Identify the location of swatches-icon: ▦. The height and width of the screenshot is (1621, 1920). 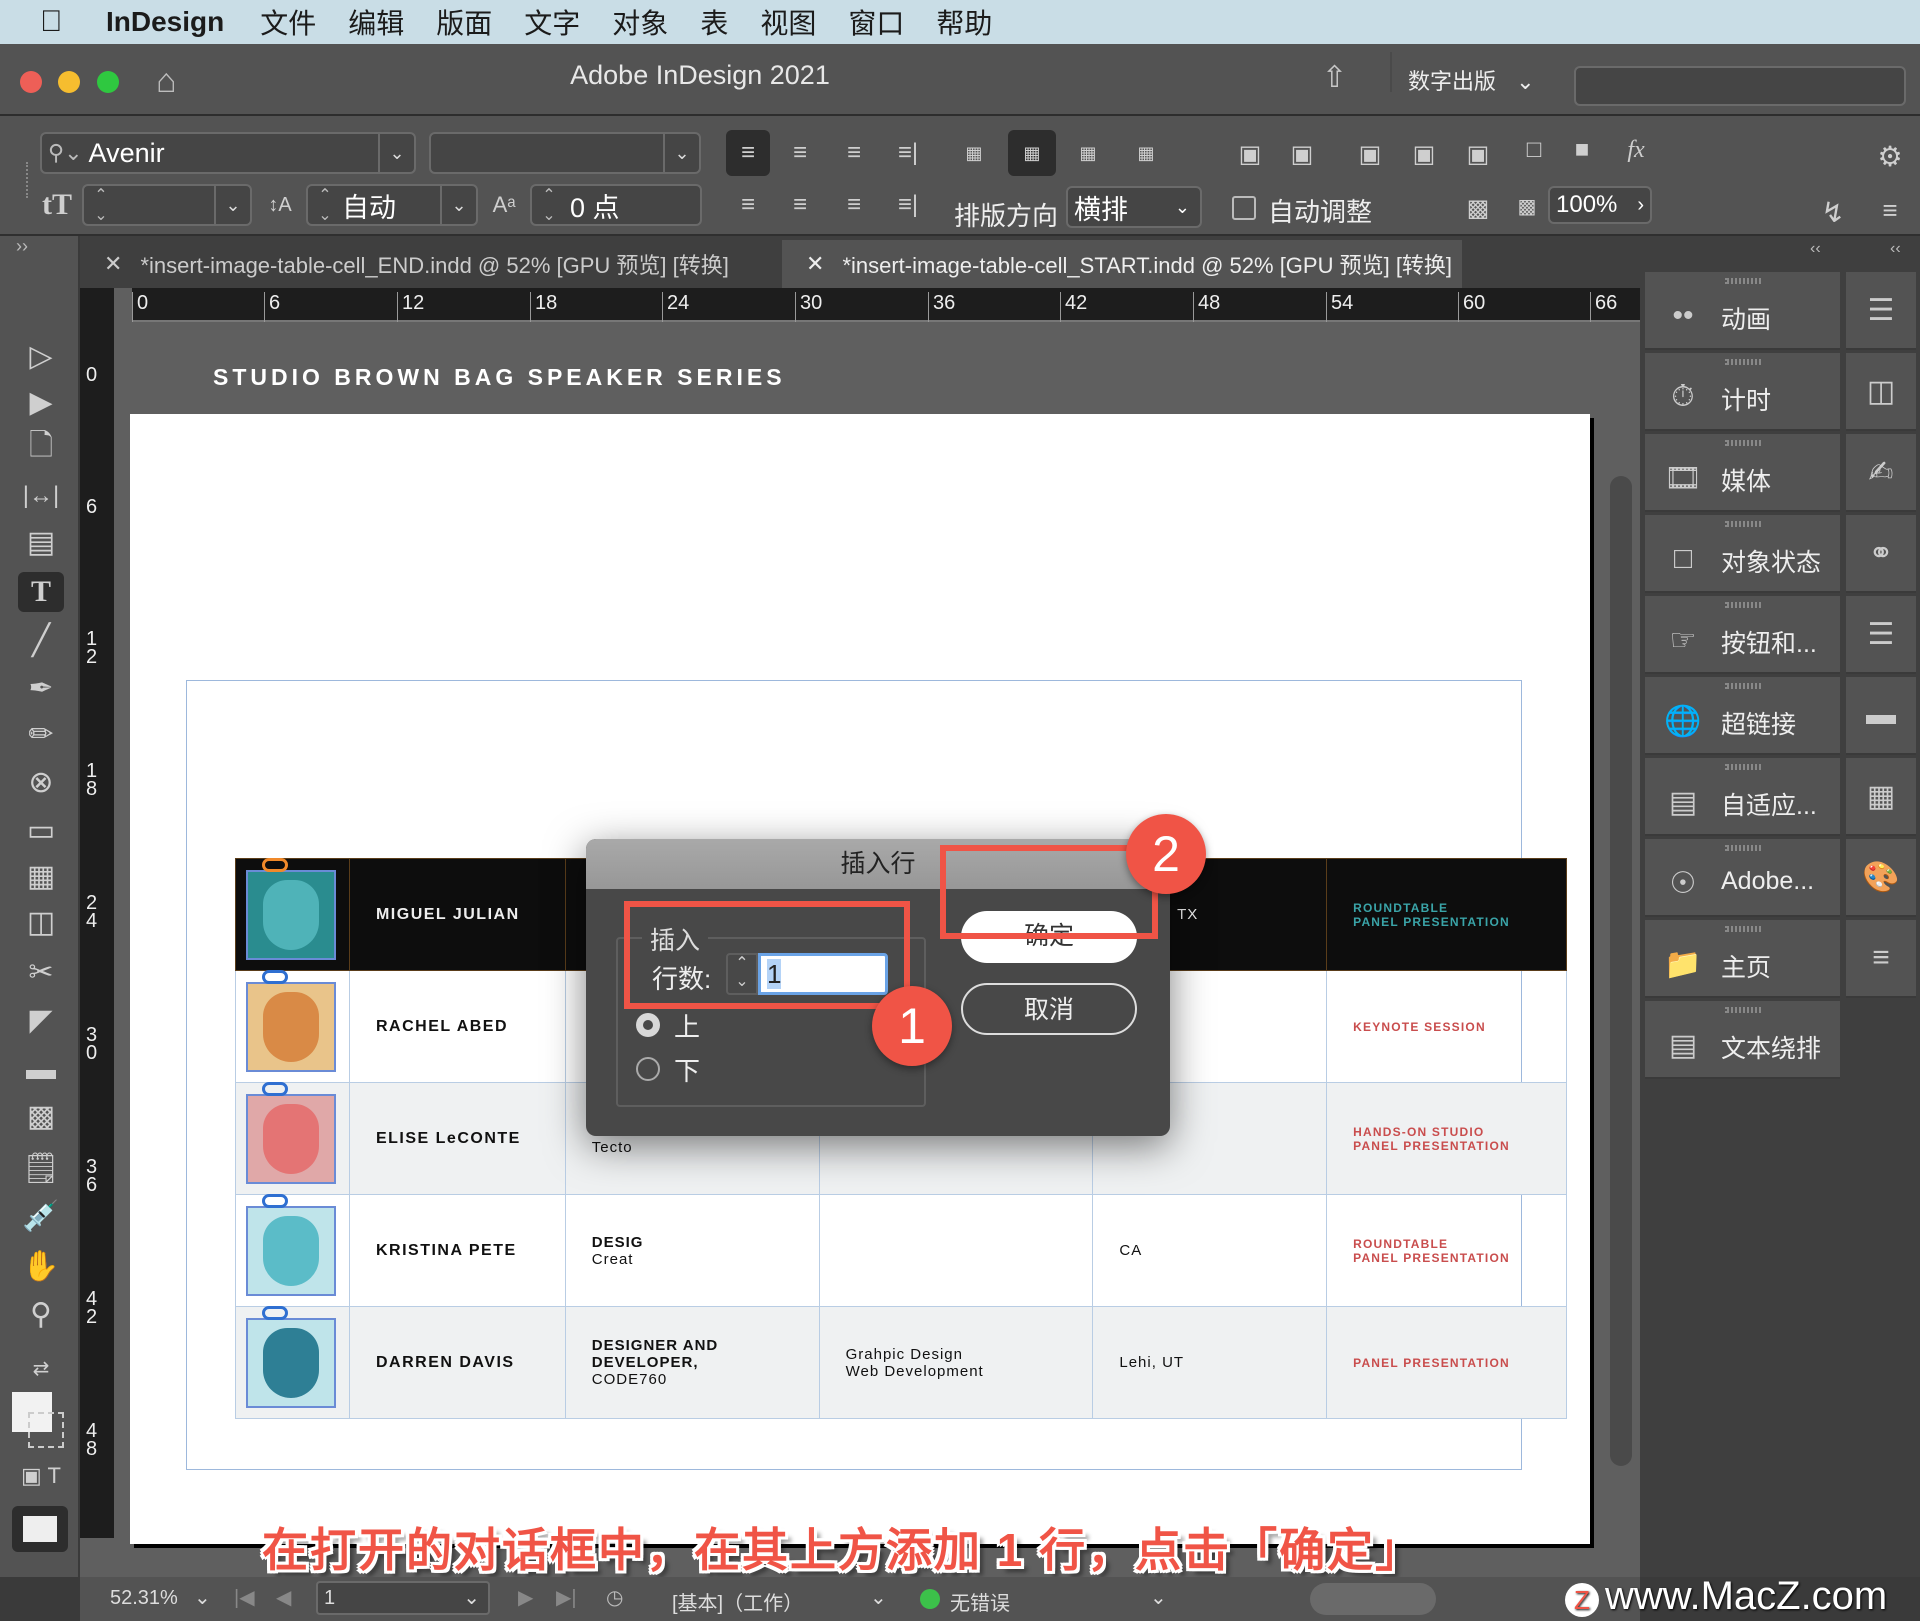
(1881, 797).